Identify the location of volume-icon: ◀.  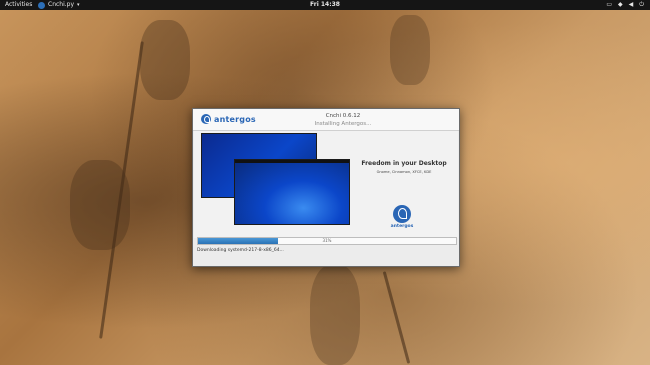
(631, 5).